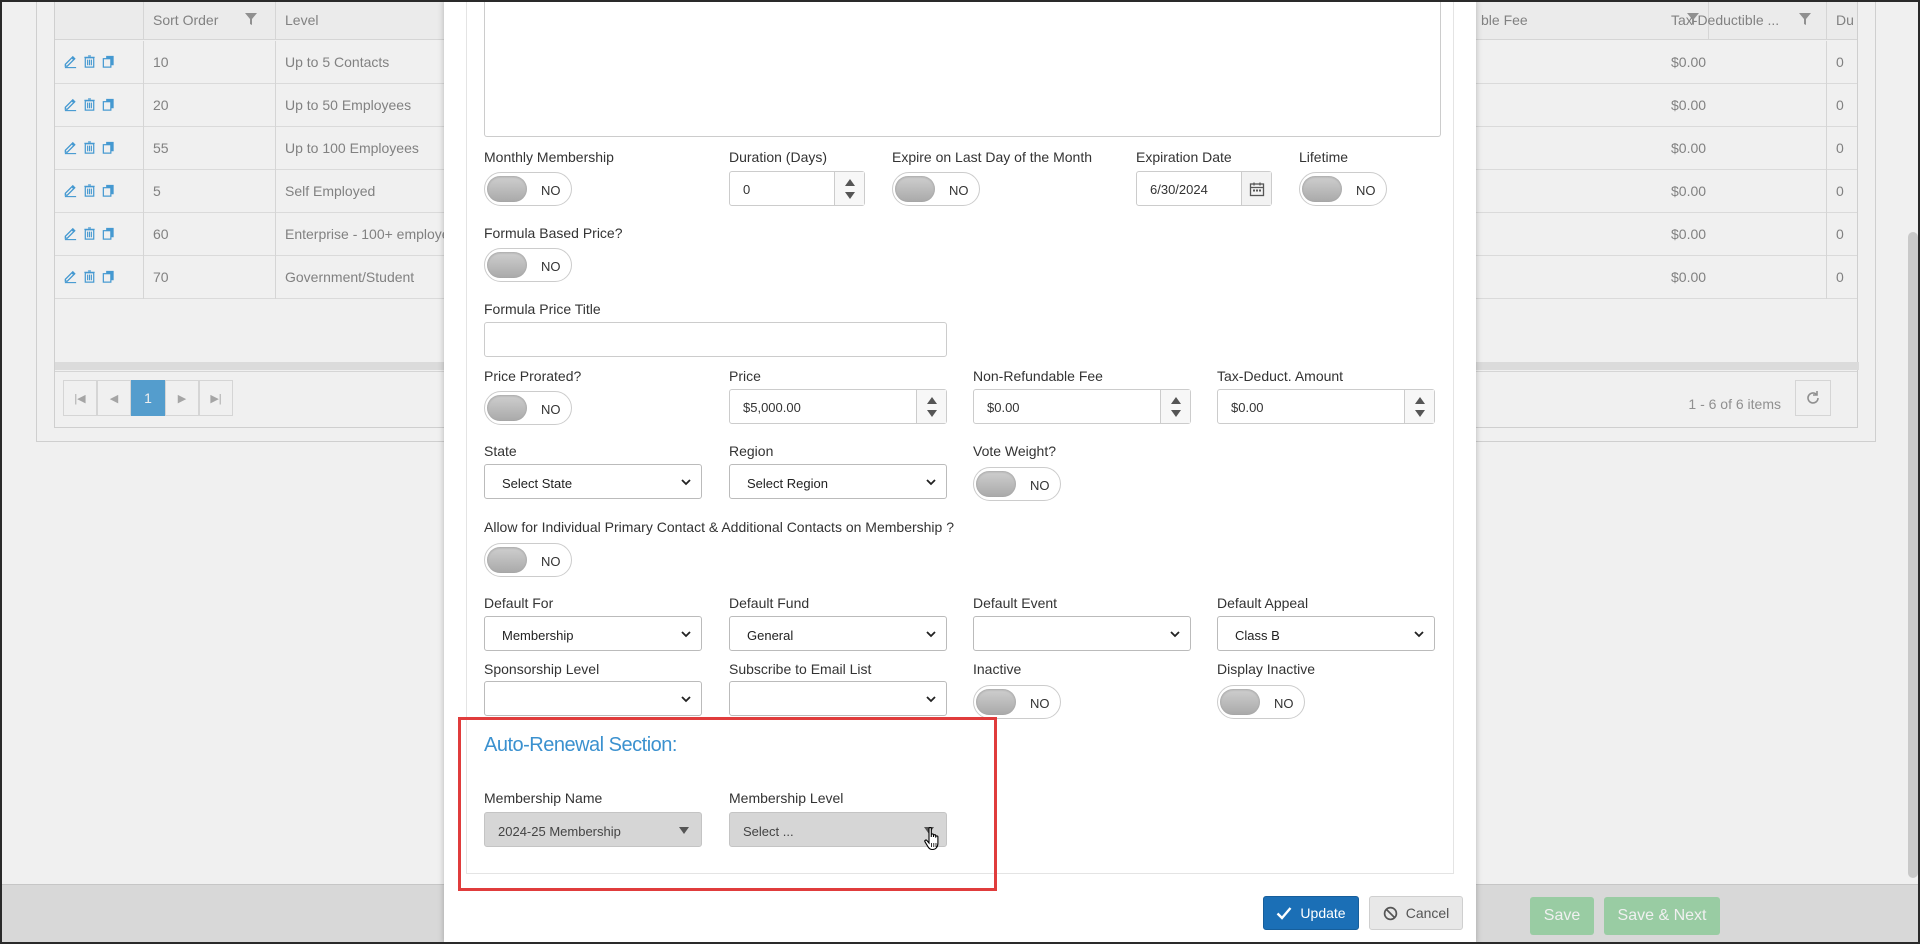  What do you see at coordinates (500, 451) in the screenshot?
I see `state-label: State` at bounding box center [500, 451].